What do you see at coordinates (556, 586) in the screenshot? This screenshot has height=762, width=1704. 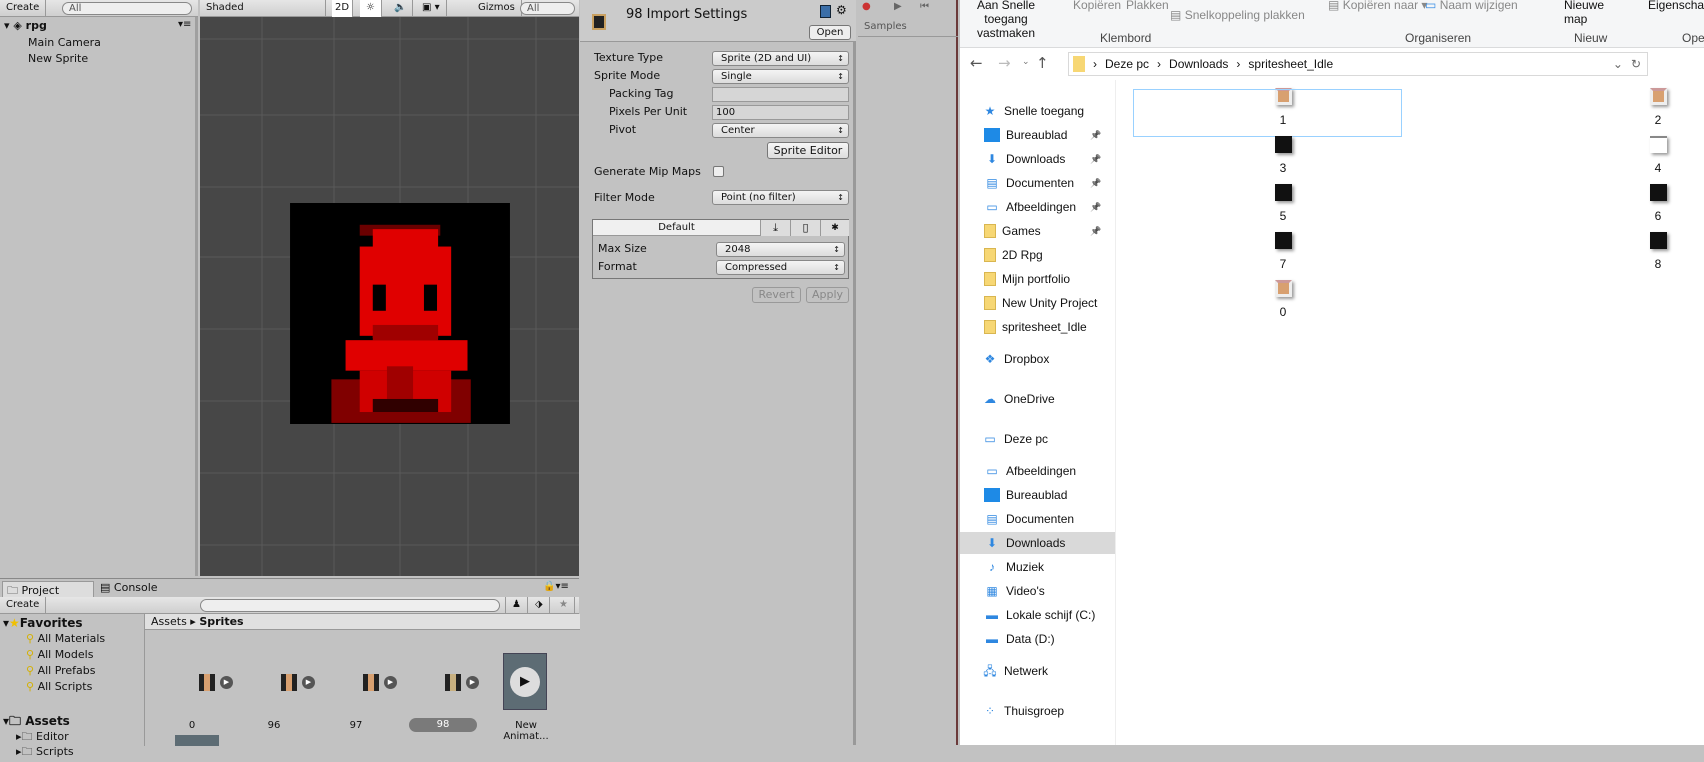 I see `lock-icon: 🔒▾≡` at bounding box center [556, 586].